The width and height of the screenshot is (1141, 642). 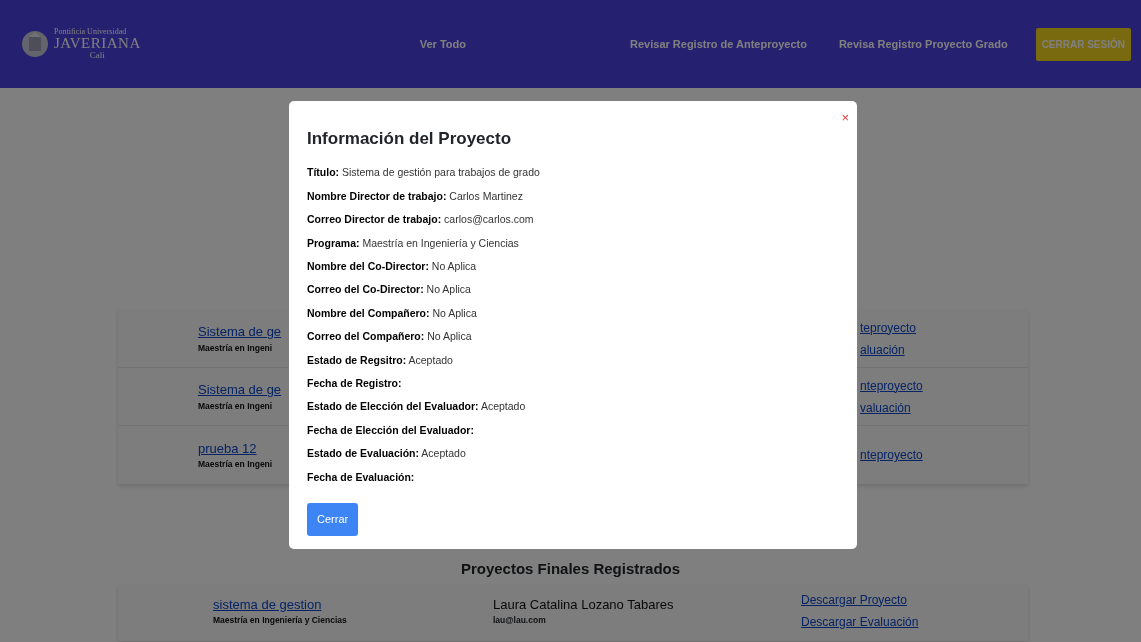 What do you see at coordinates (421, 220) in the screenshot?
I see `info-line: Correo Director de trabajo: carlos@carlos.com` at bounding box center [421, 220].